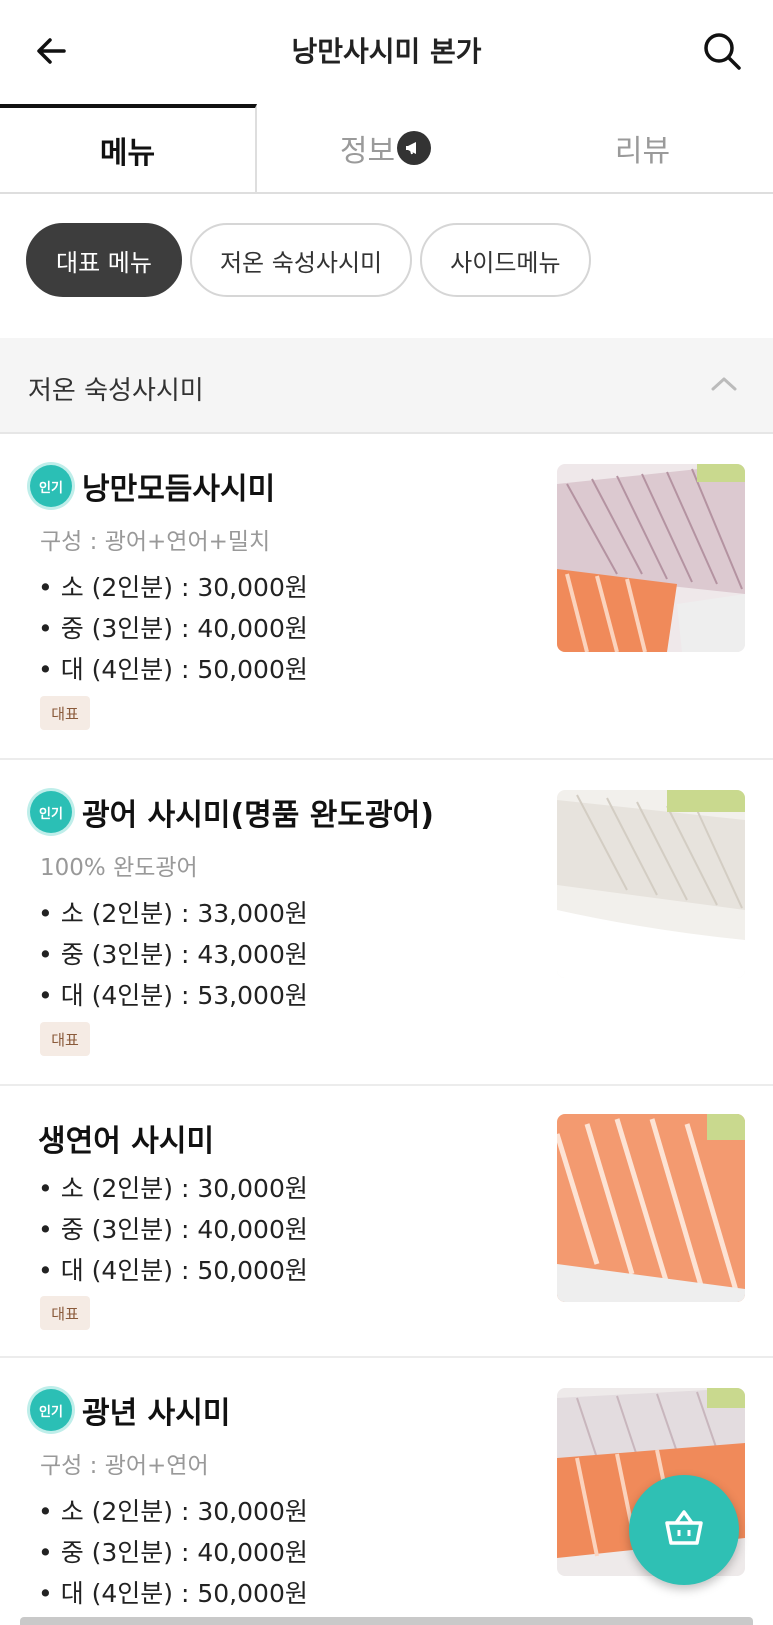  I want to click on megaphone-icon, so click(414, 148).